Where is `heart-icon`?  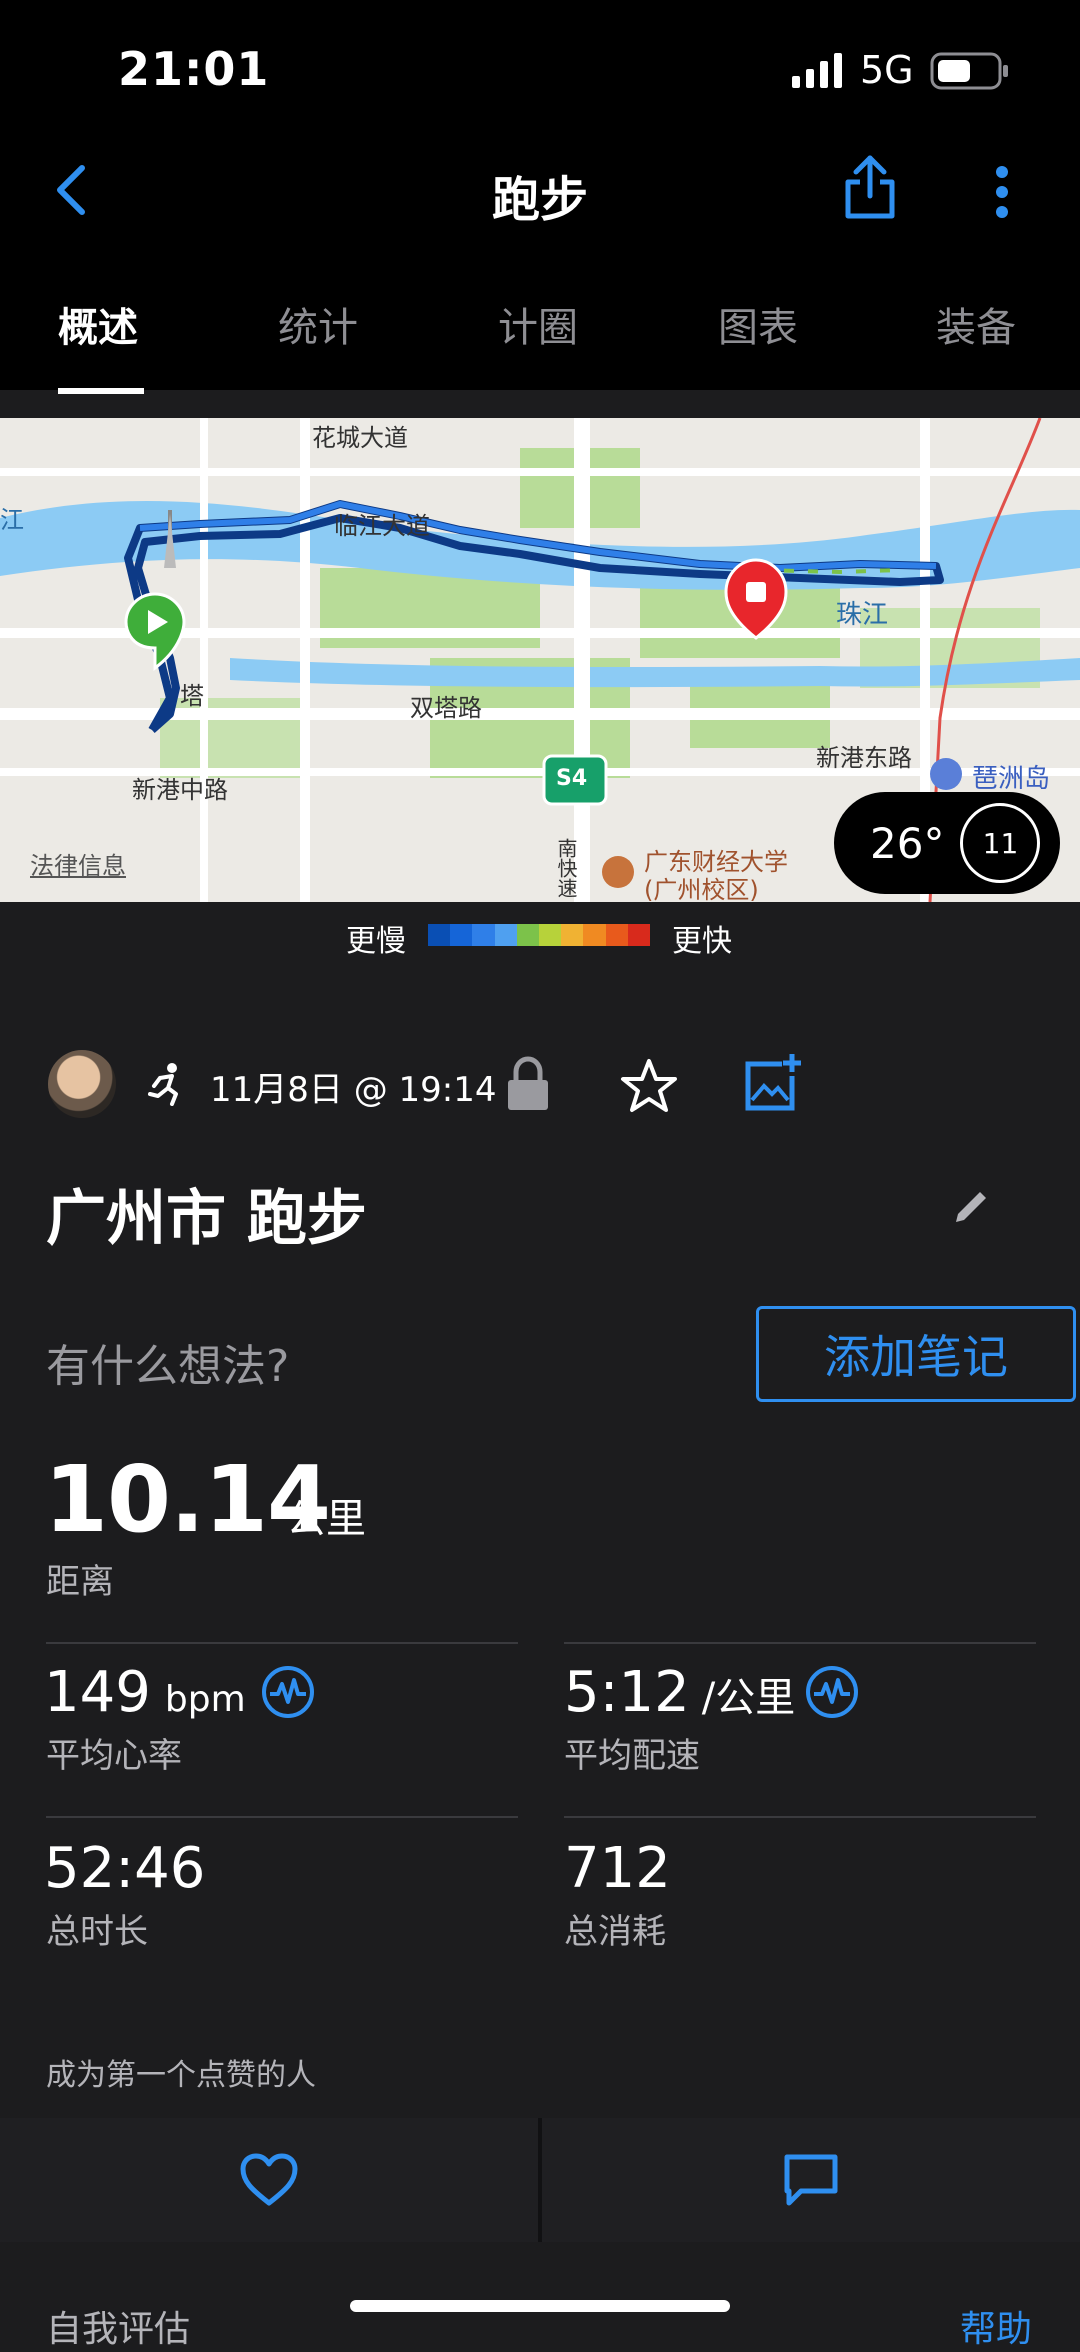
heart-icon is located at coordinates (269, 2179).